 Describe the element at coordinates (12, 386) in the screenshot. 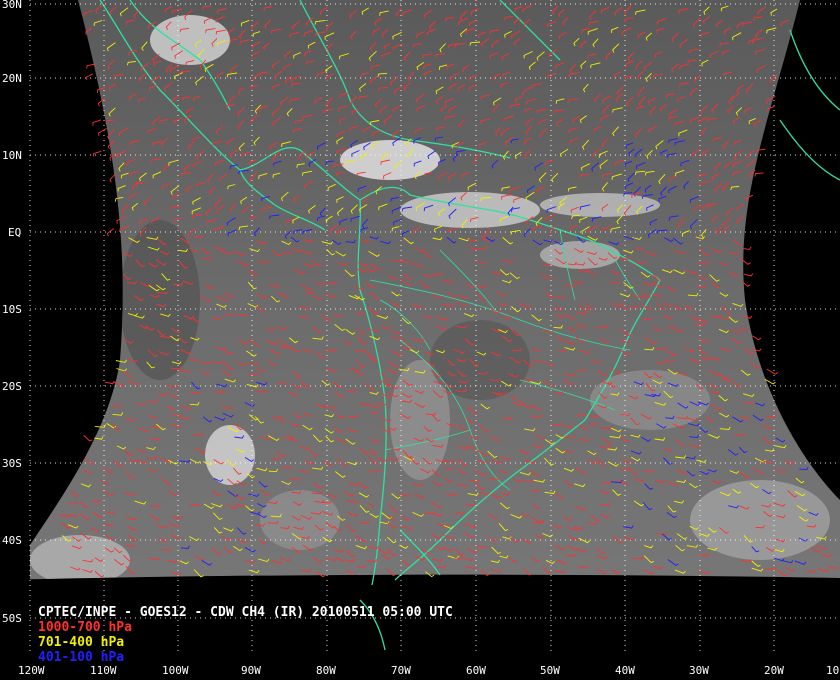

I see `lat-label-20s: 20S` at that location.